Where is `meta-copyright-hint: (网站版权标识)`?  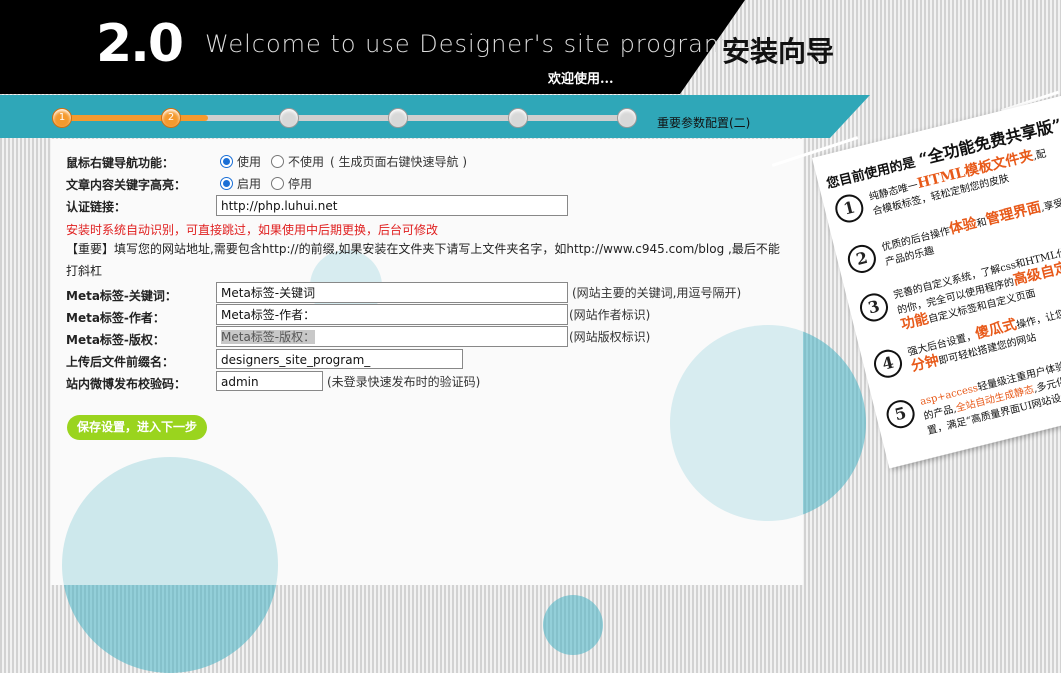 meta-copyright-hint: (网站版权标识) is located at coordinates (610, 337).